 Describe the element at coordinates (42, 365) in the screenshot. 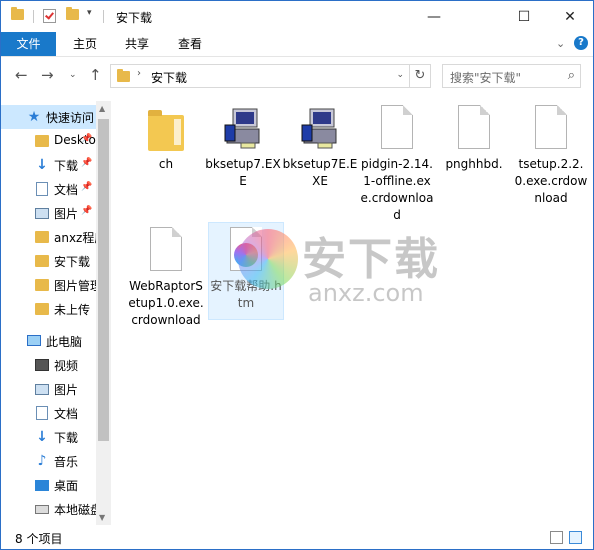

I see `video-icon` at that location.